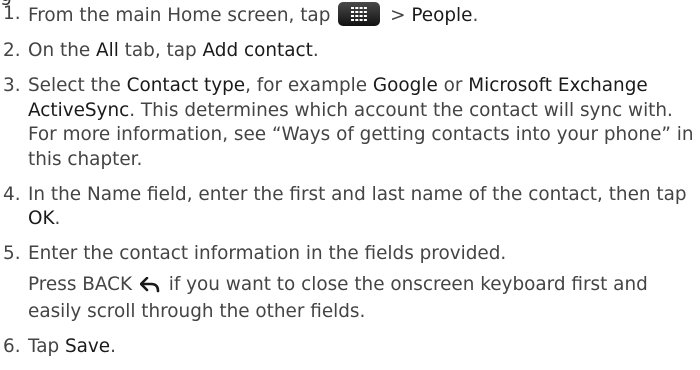 The height and width of the screenshot is (370, 700). I want to click on note-text: Press BACK, so click(83, 284).